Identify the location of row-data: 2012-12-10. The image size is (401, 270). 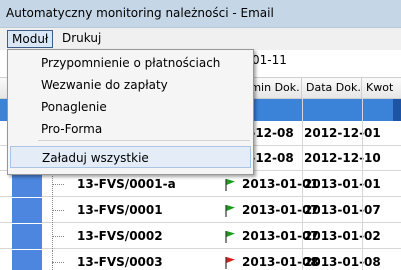
(342, 158).